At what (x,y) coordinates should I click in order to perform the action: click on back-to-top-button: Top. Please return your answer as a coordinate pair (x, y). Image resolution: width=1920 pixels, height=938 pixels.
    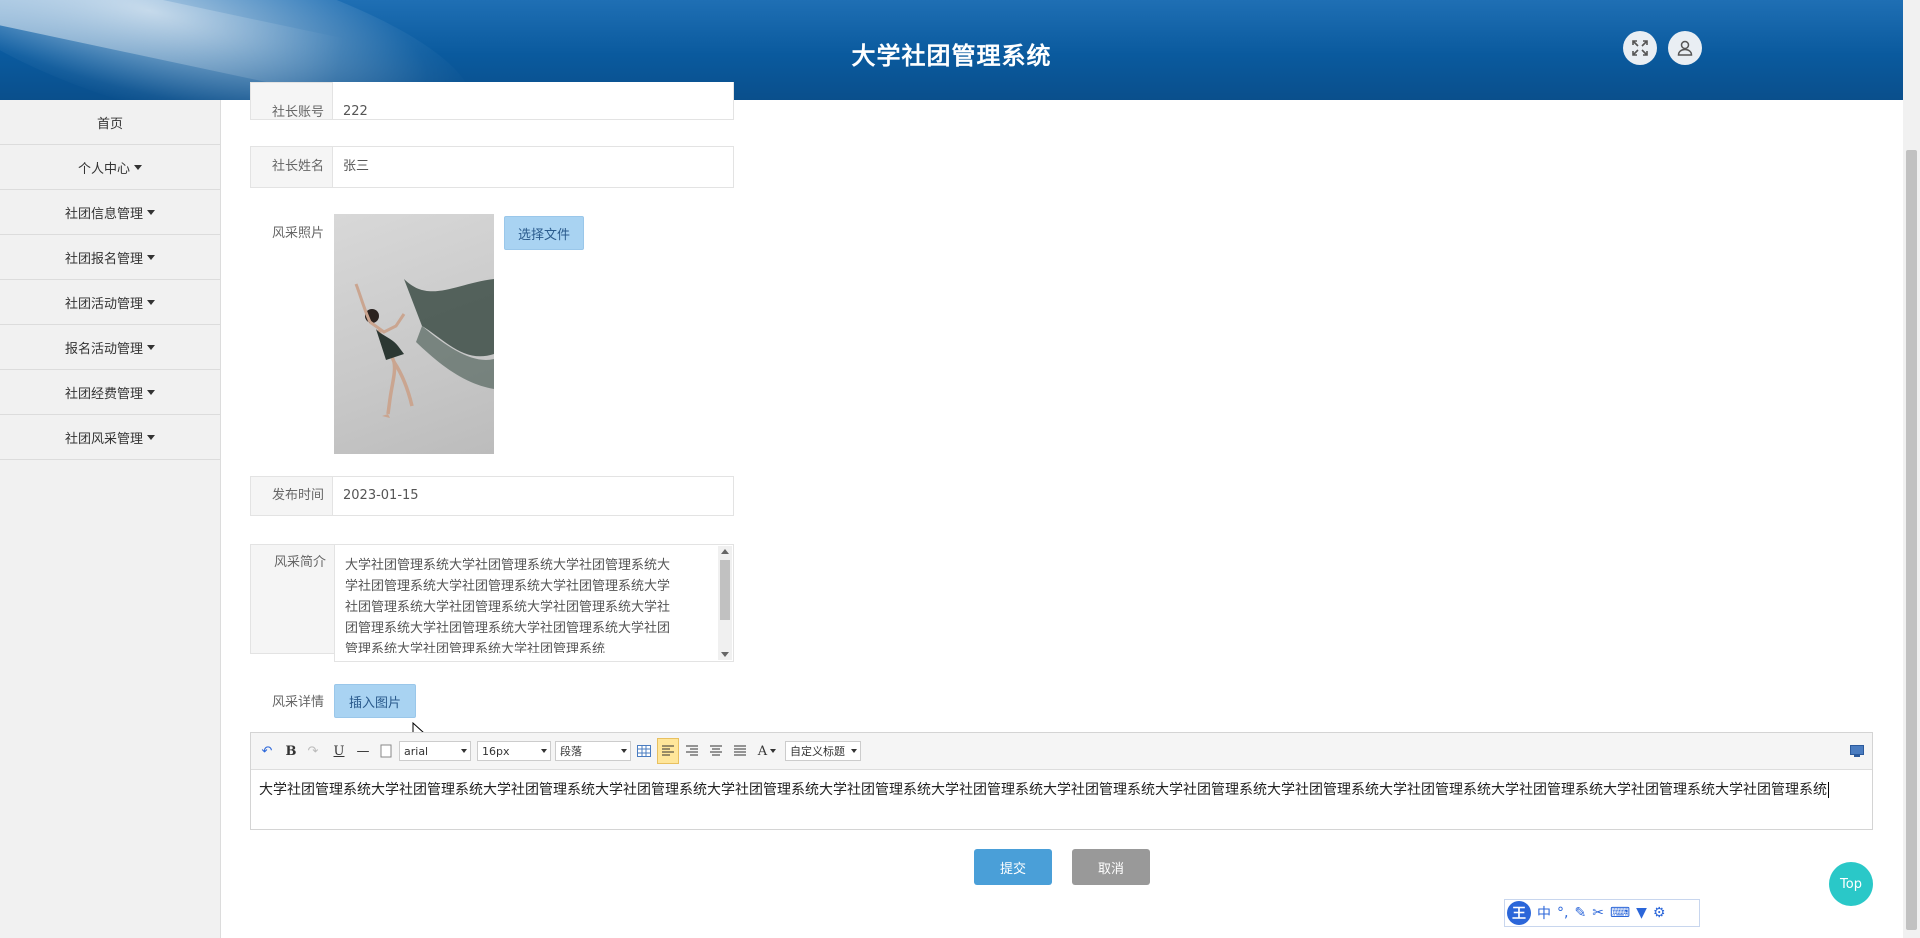
    Looking at the image, I should click on (1851, 884).